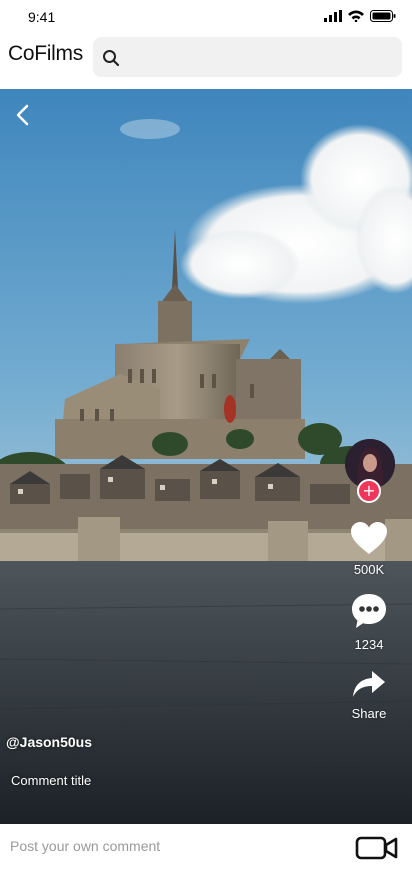  What do you see at coordinates (369, 713) in the screenshot?
I see `share-label: Share` at bounding box center [369, 713].